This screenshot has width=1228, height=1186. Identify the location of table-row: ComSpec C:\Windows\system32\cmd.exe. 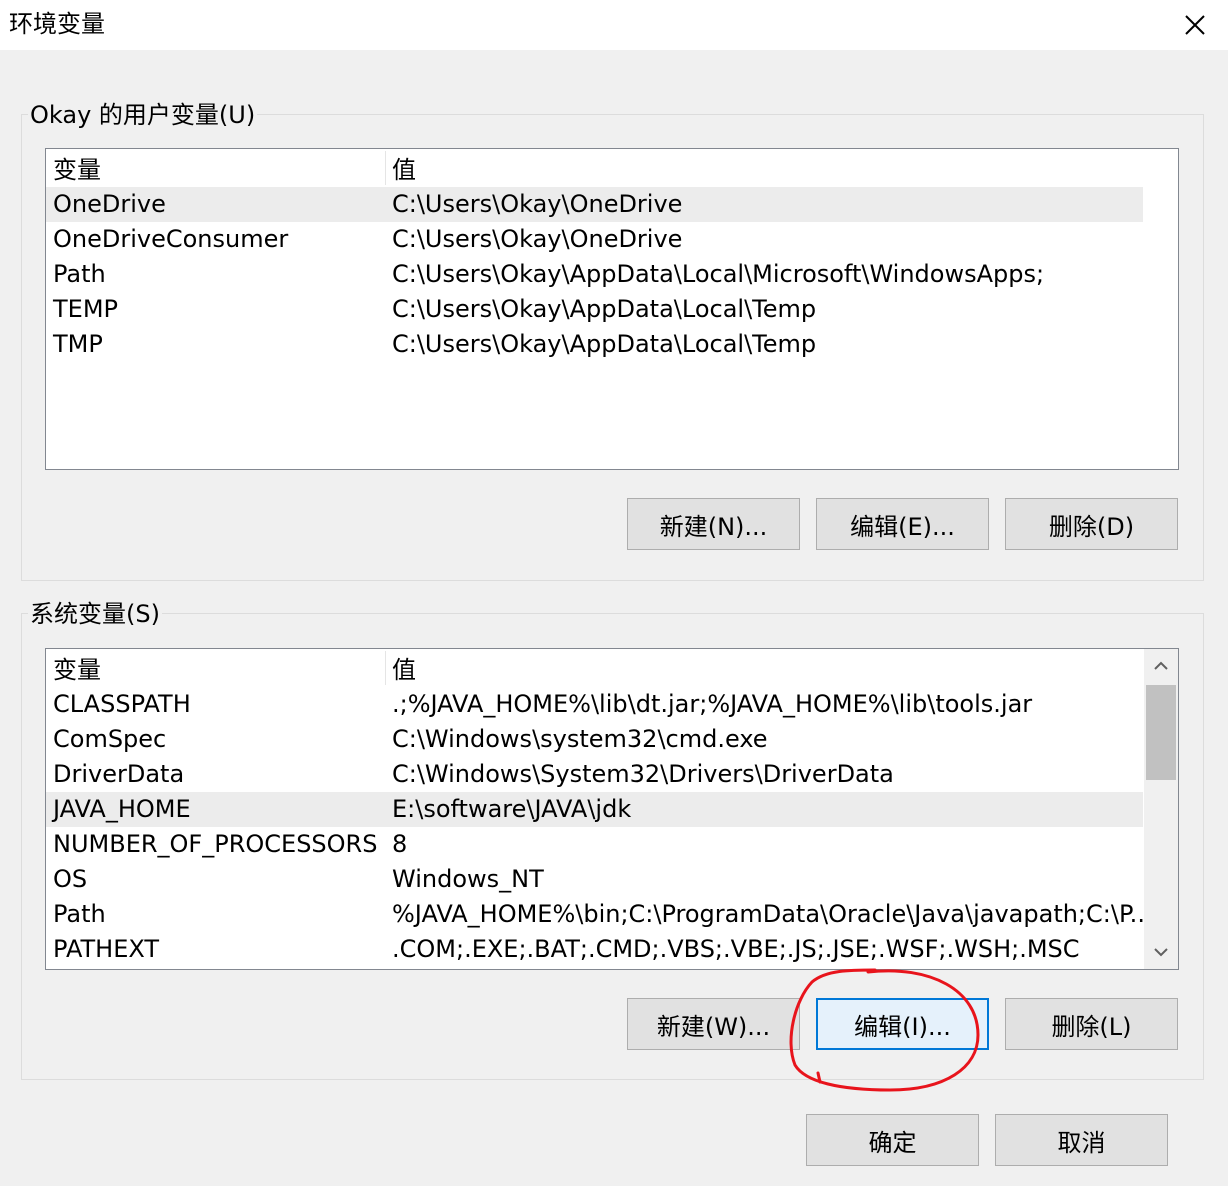
(594, 739).